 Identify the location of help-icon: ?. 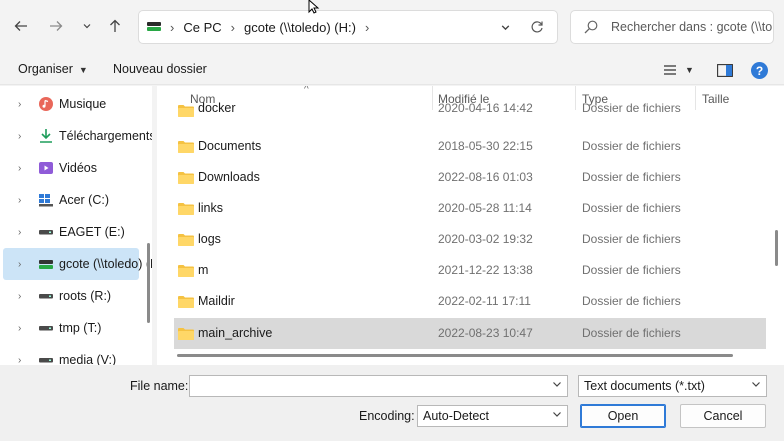
(759, 70).